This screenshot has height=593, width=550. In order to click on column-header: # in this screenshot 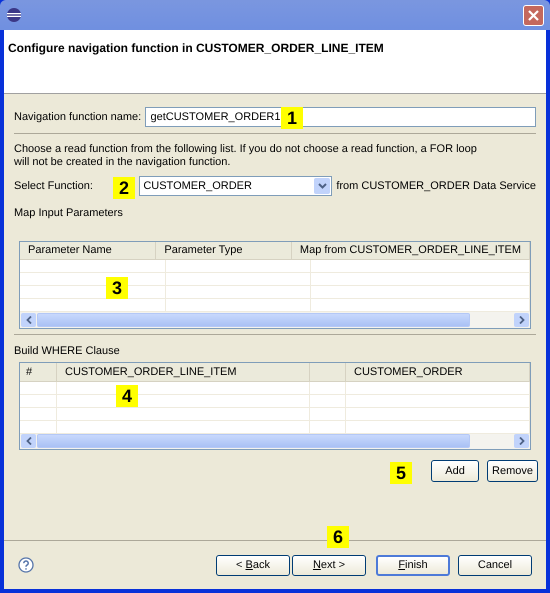, I will do `click(29, 372)`.